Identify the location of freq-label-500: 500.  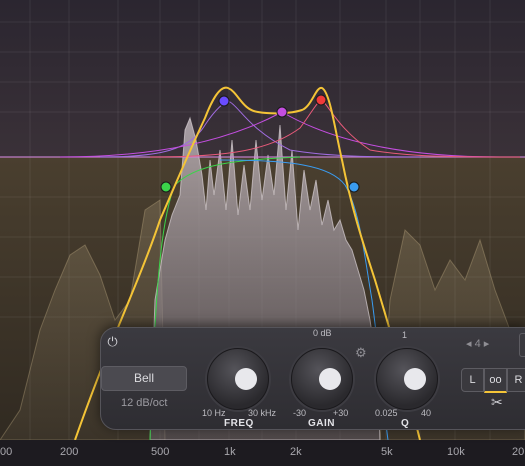
(160, 452).